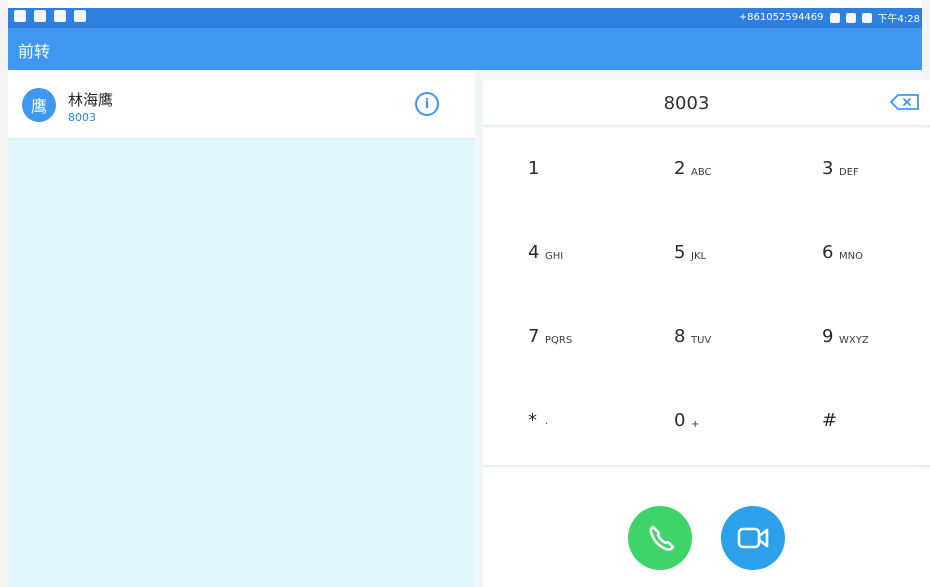 This screenshot has width=930, height=587. I want to click on dialed-number: 8003, so click(686, 103).